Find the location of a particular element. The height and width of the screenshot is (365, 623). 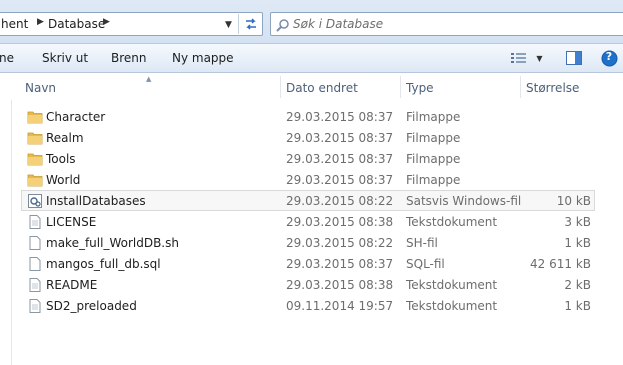

address-bar-row: hent ▶ Database ▶ ▼ is located at coordinates (311, 22).